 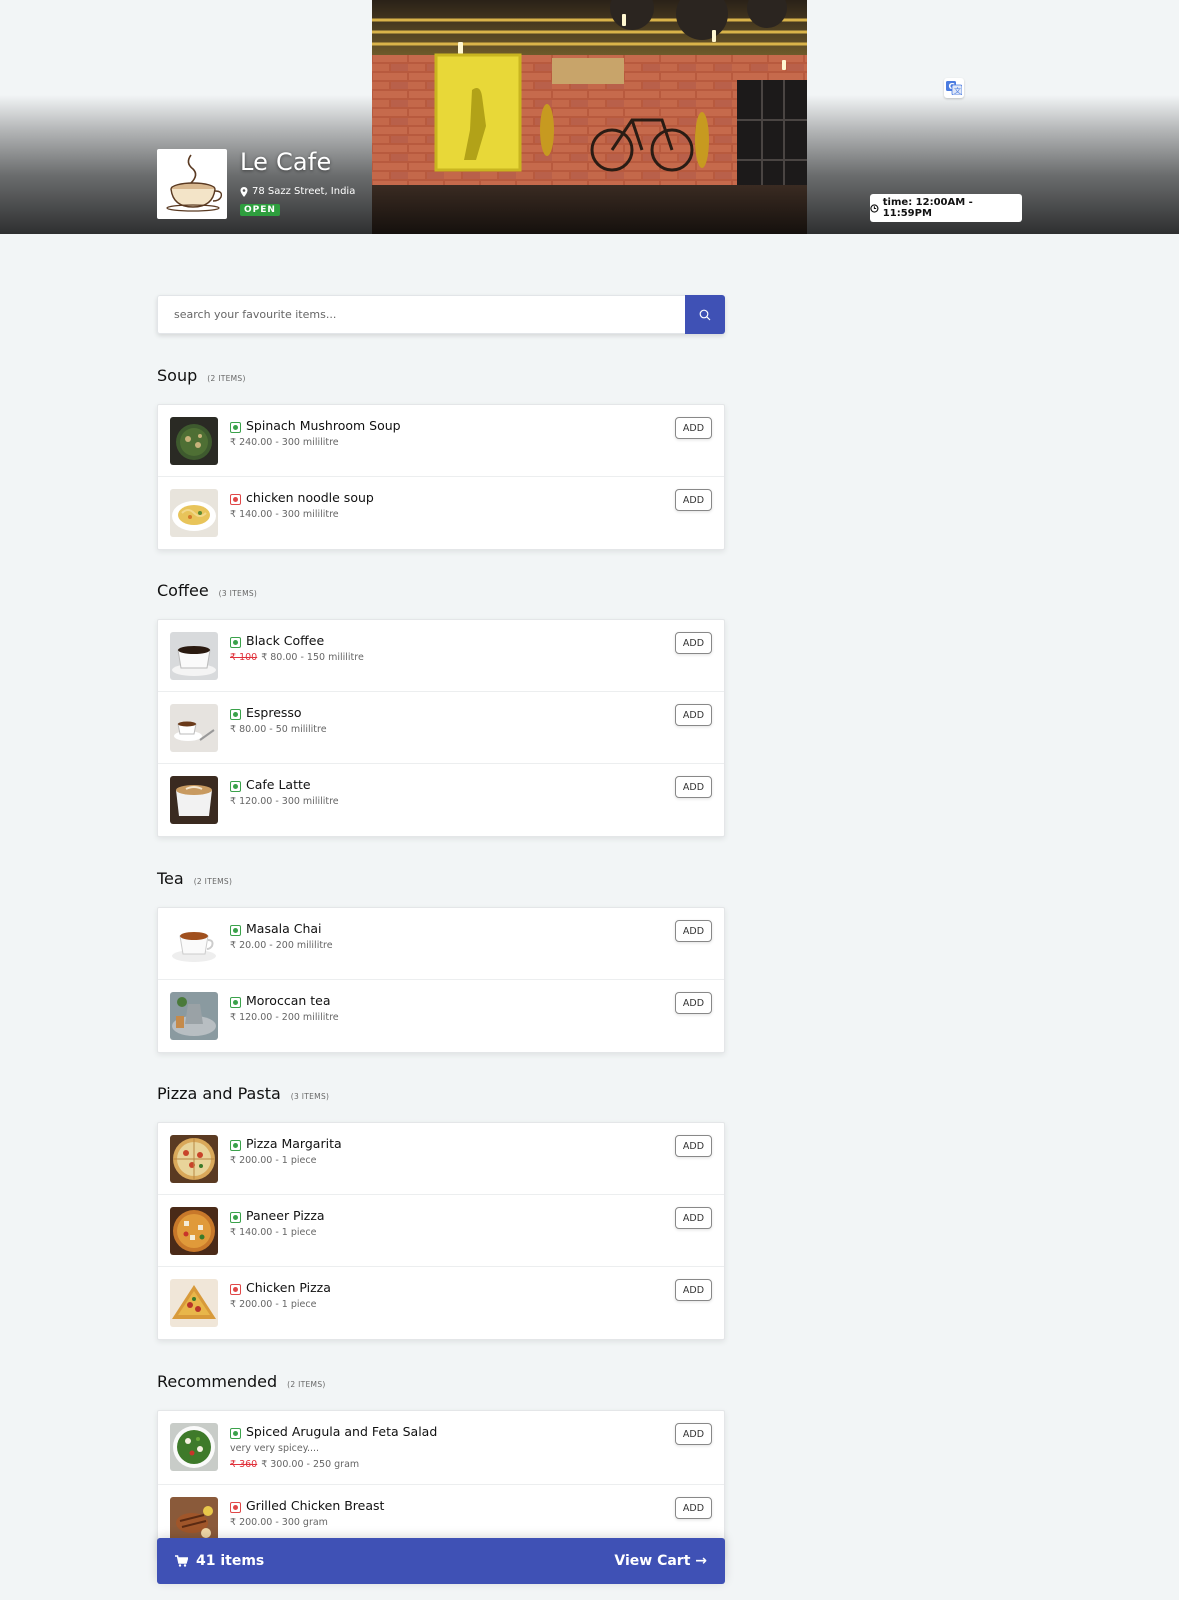 What do you see at coordinates (219, 1093) in the screenshot?
I see `category-title: Pizza and Pasta` at bounding box center [219, 1093].